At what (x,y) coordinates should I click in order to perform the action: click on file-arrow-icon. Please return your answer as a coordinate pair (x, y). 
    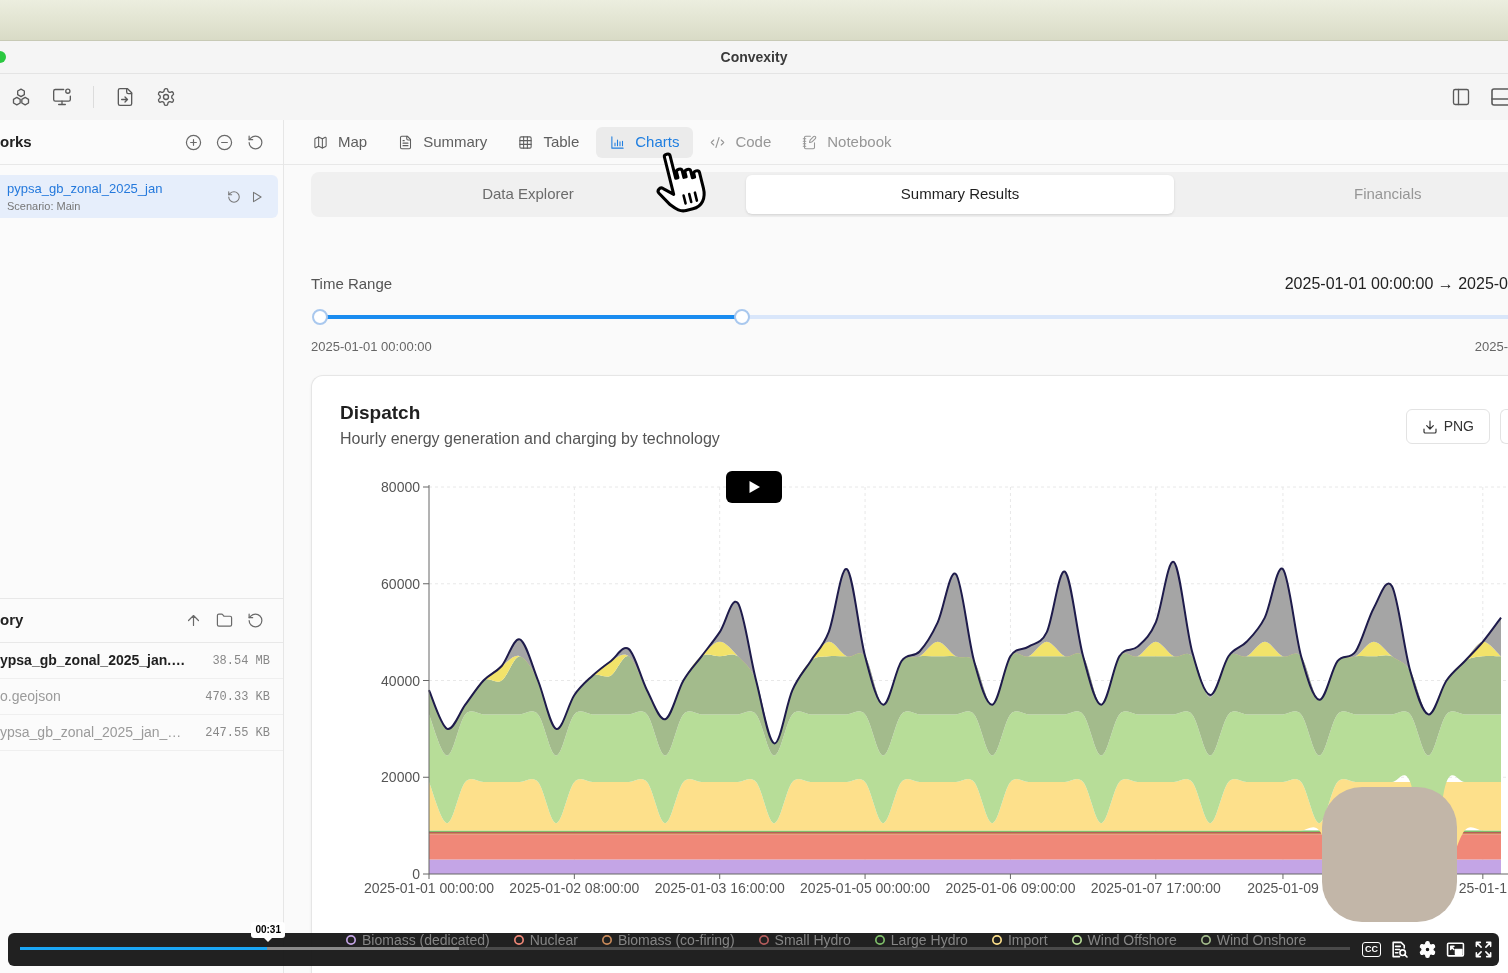
    Looking at the image, I should click on (125, 97).